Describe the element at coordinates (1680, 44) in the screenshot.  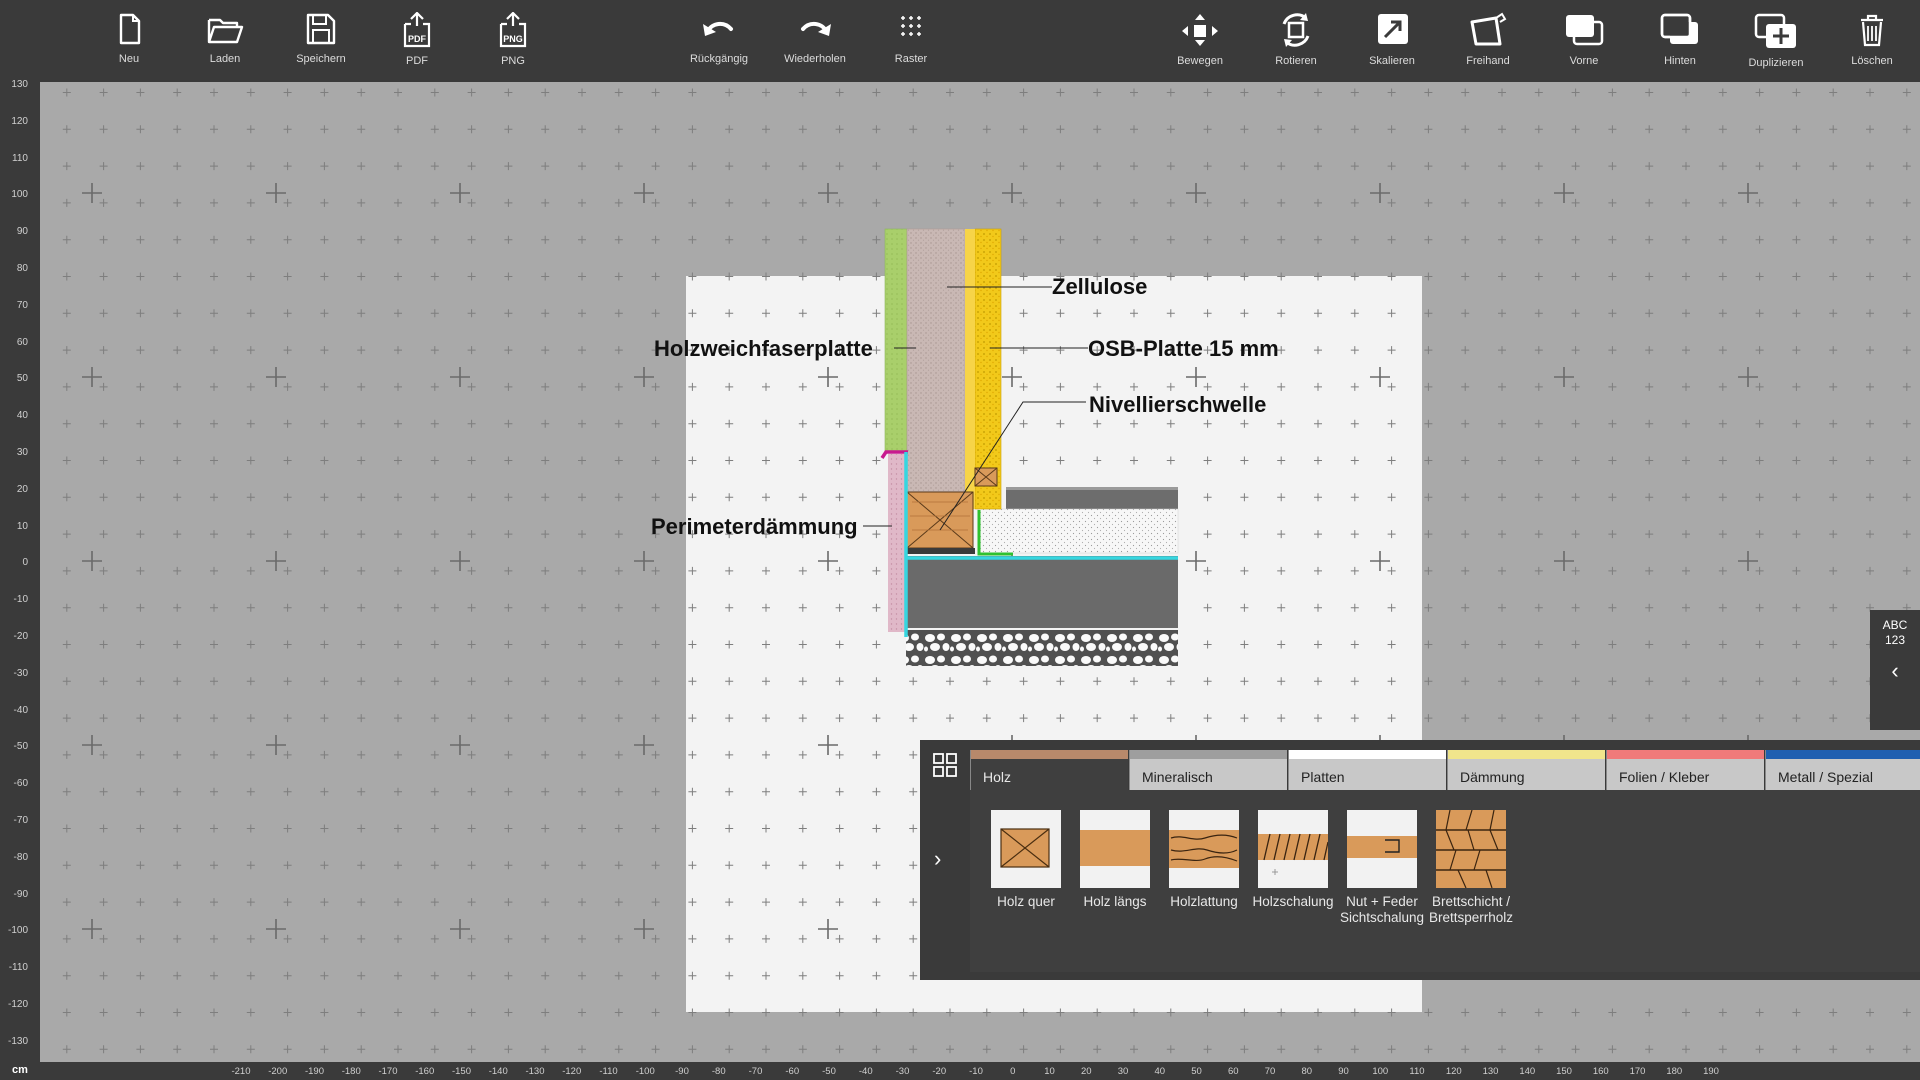
I see `send-back-button: Hinten` at that location.